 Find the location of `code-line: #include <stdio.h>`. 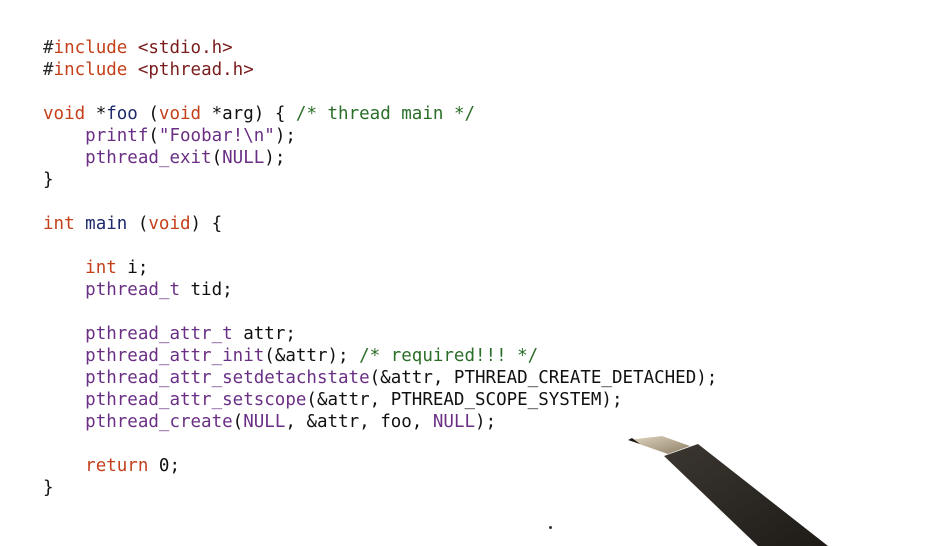

code-line: #include <stdio.h> is located at coordinates (380, 48).